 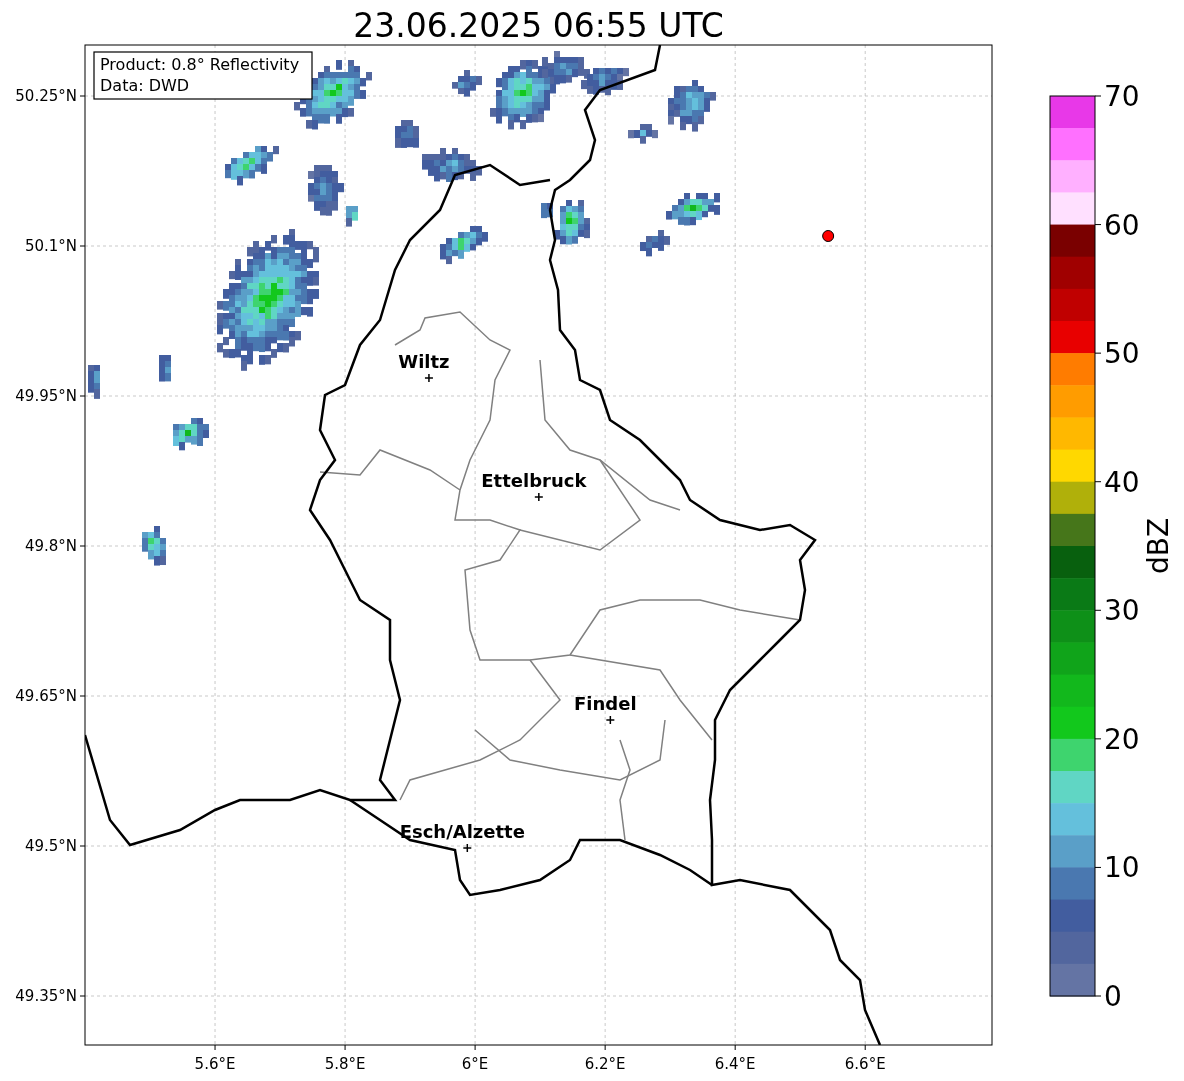 What do you see at coordinates (1117, 482) in the screenshot?
I see `colorbar-tick-label: 40` at bounding box center [1117, 482].